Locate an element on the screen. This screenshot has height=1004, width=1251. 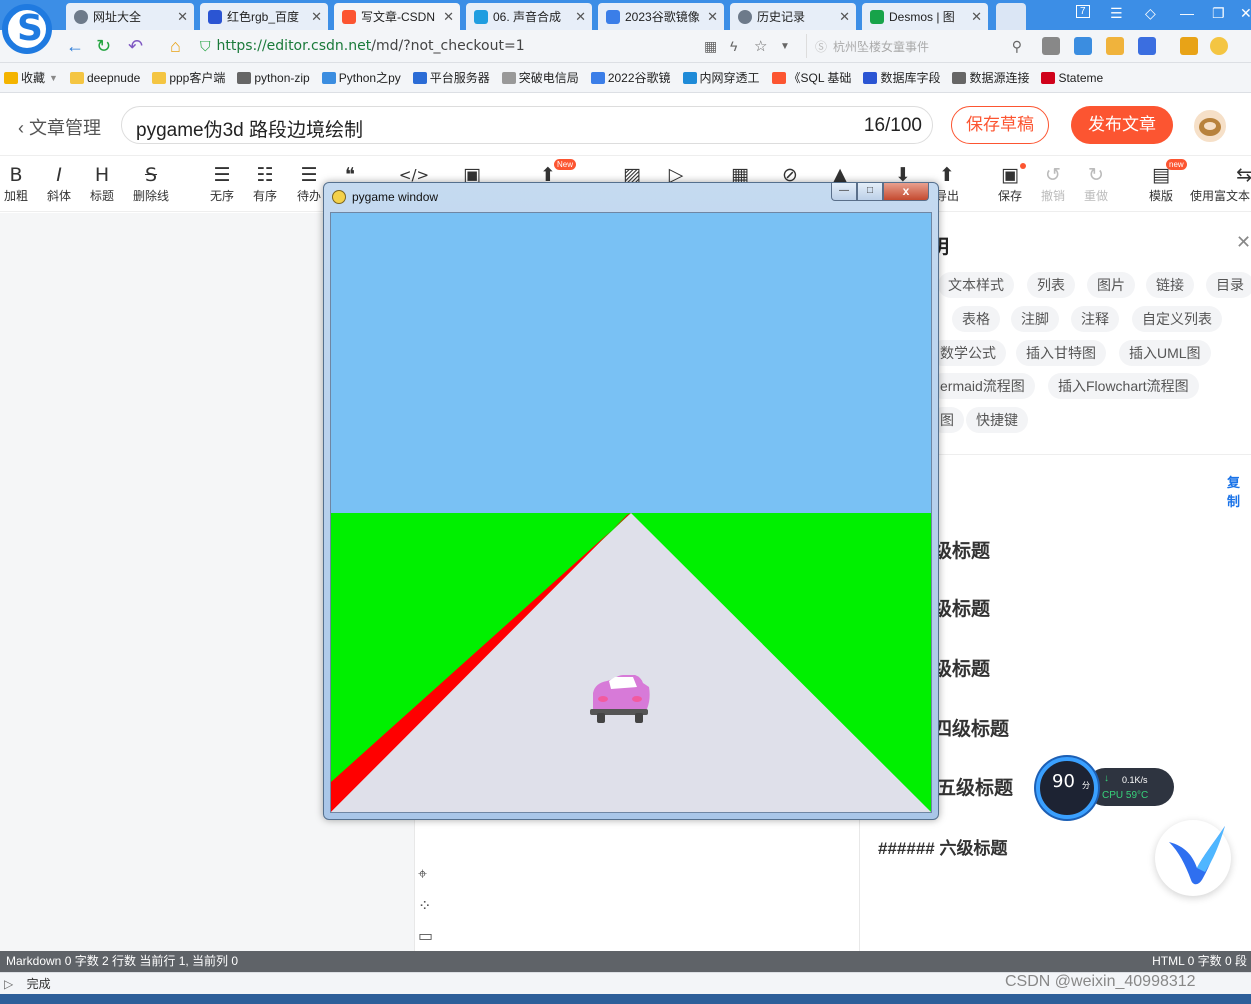
help-chip: 目录 is located at coordinates (1228, 285).